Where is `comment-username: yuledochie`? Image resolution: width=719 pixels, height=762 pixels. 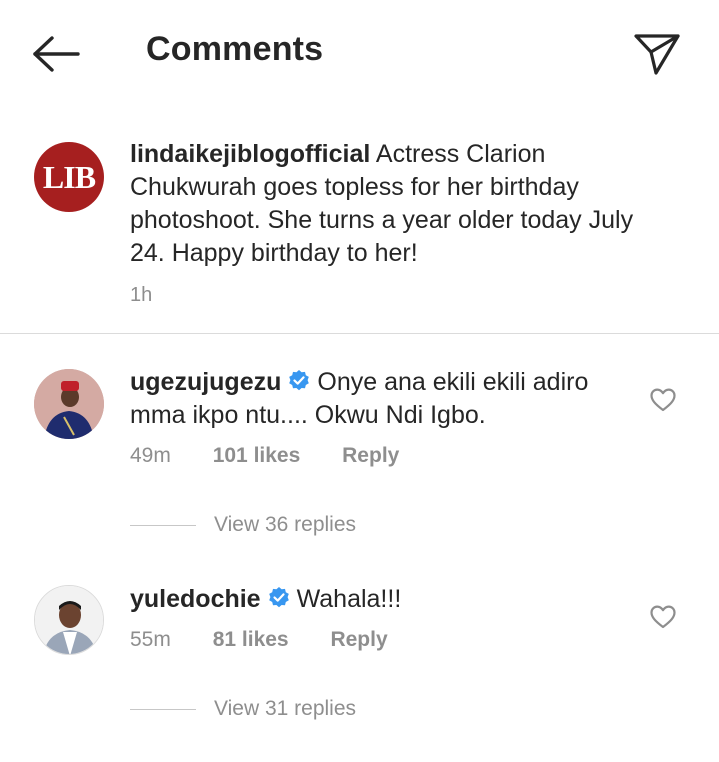
comment-username: yuledochie is located at coordinates (195, 599).